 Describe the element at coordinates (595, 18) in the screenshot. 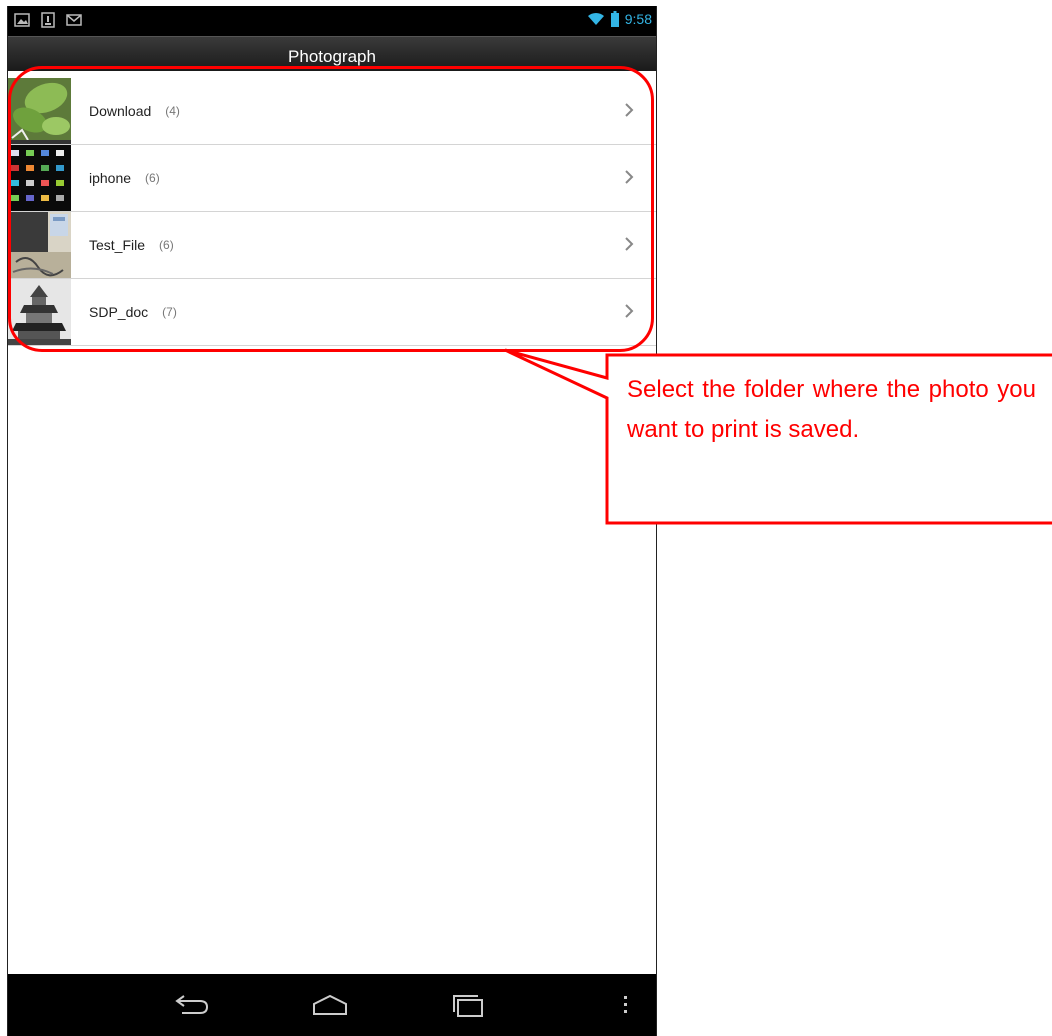

I see `wifi-icon` at that location.